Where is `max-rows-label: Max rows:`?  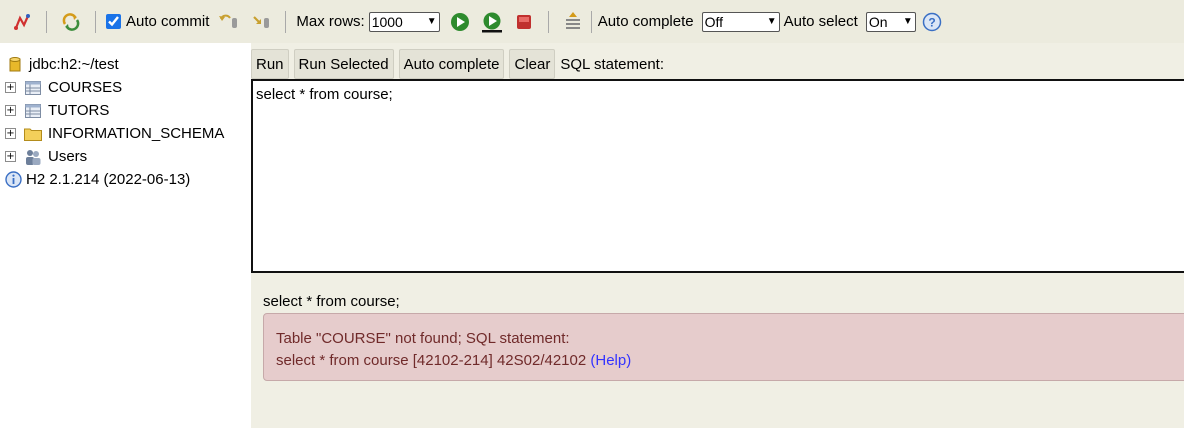 max-rows-label: Max rows: is located at coordinates (330, 21).